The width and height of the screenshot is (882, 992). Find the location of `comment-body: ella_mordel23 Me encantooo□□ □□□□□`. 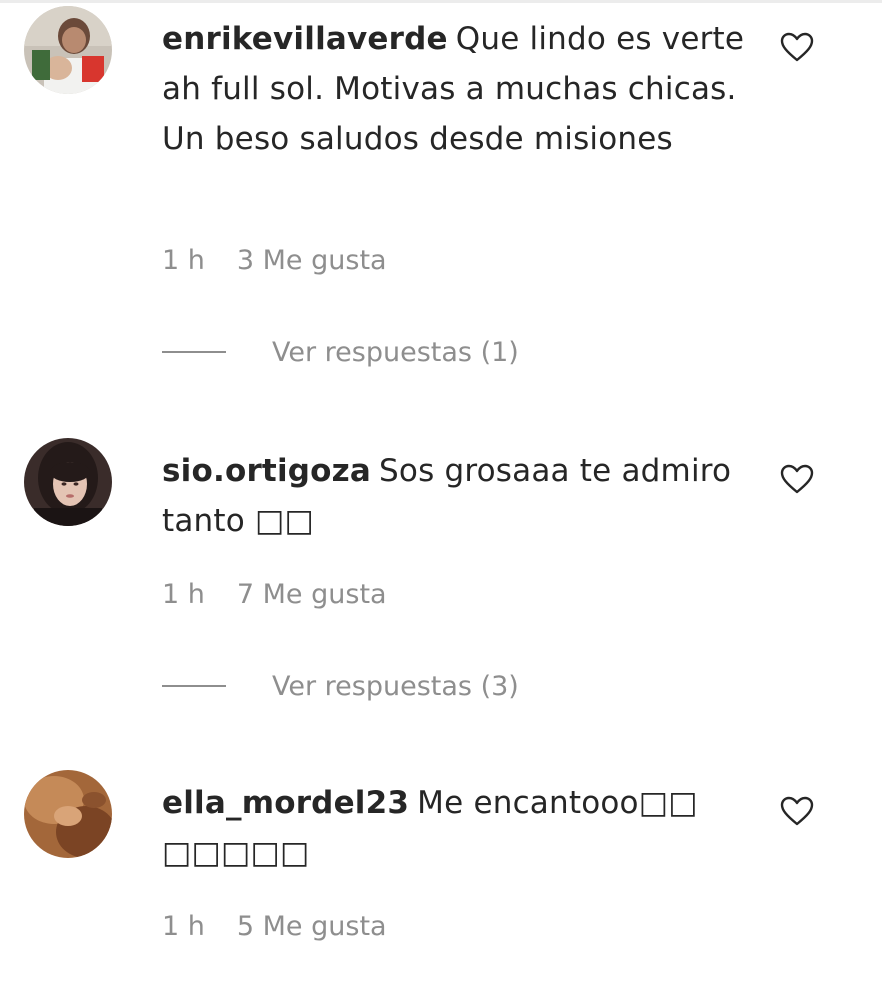

comment-body: ella_mordel23 Me encantooo□□ □□□□□ is located at coordinates (457, 828).